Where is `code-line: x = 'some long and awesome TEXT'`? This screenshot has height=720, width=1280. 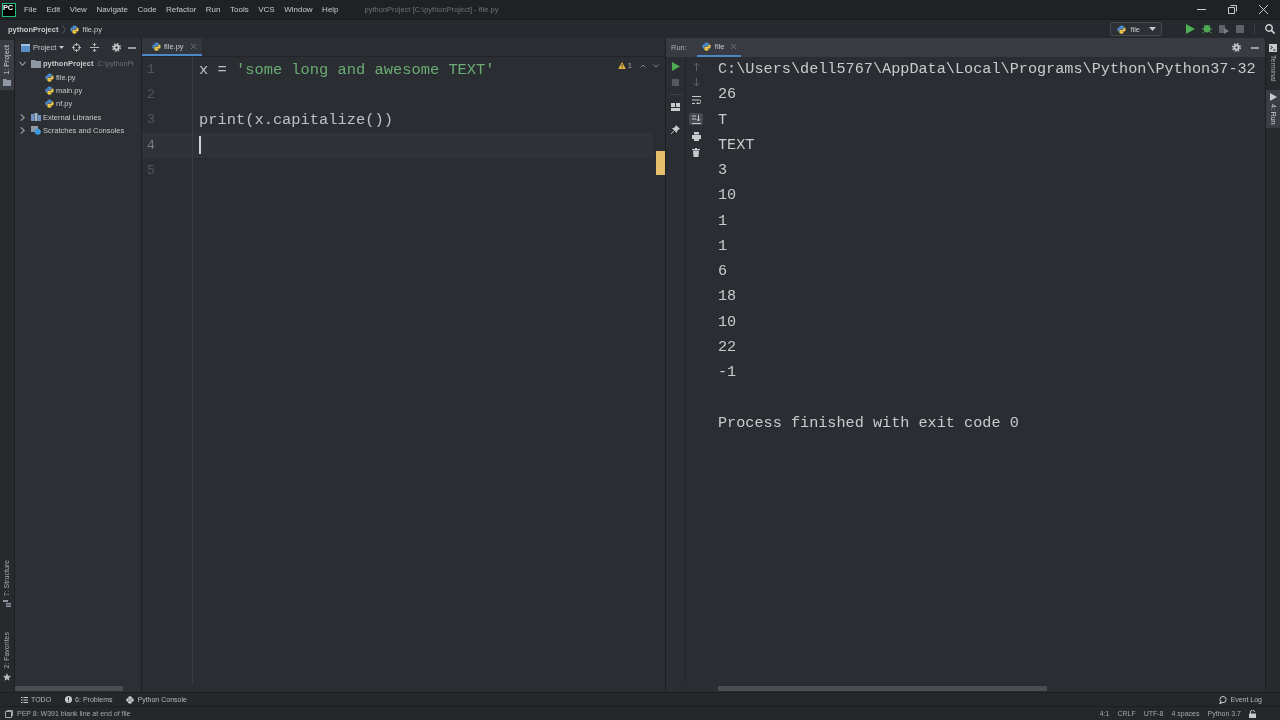 code-line: x = 'some long and awesome TEXT' is located at coordinates (347, 69).